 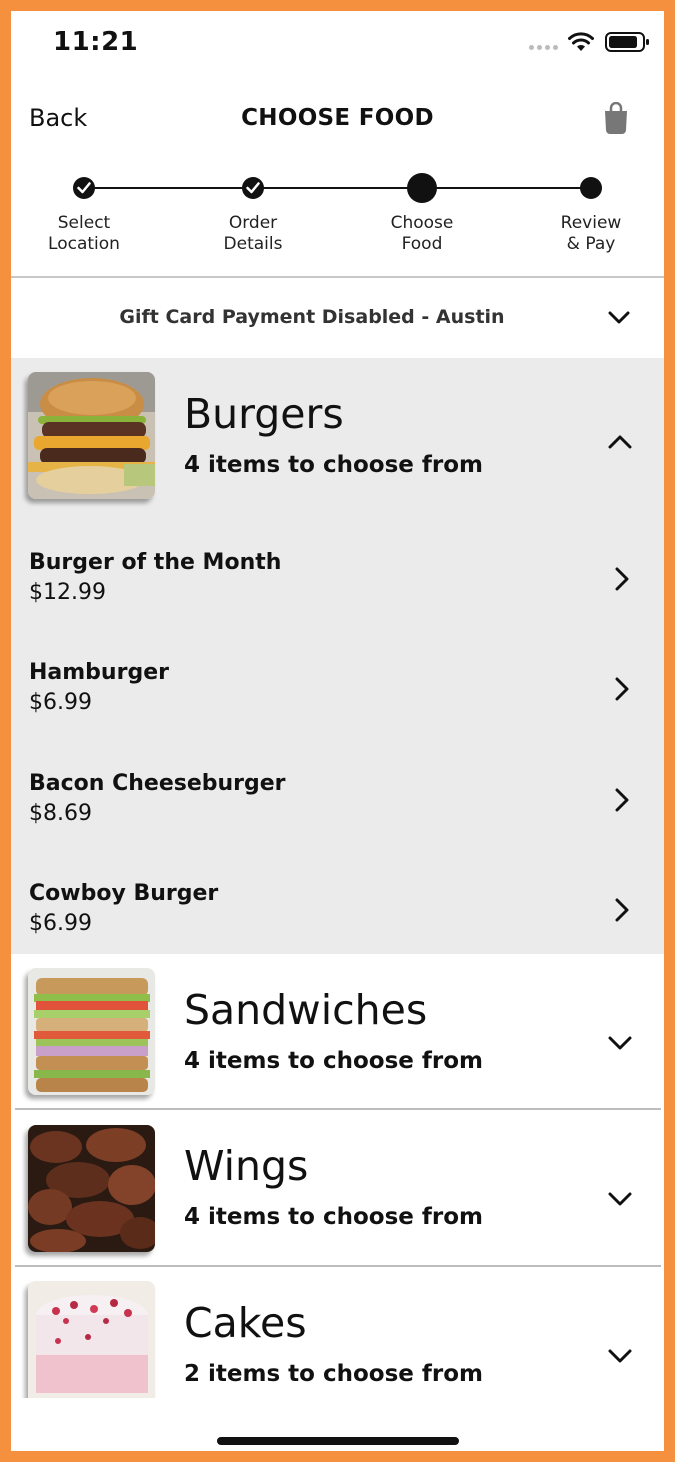 I want to click on category-count: 2 items to choose from, so click(x=333, y=1374).